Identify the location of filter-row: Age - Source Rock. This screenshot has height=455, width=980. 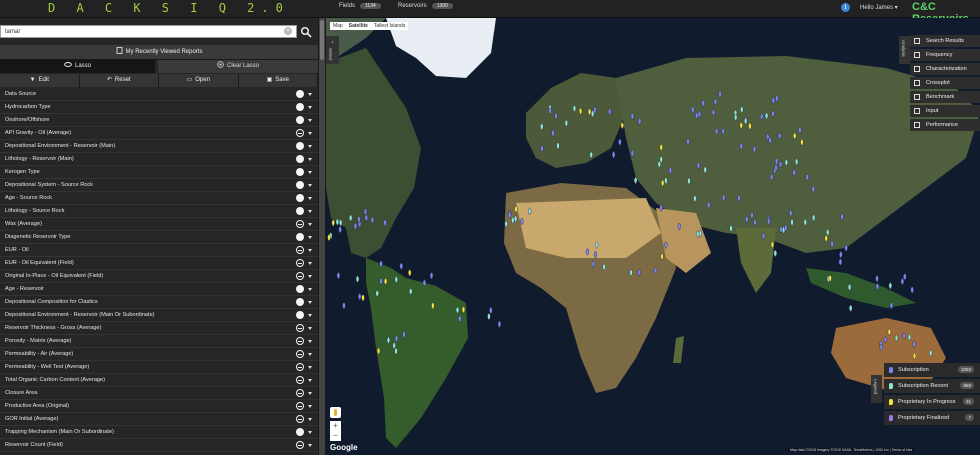
(159, 198).